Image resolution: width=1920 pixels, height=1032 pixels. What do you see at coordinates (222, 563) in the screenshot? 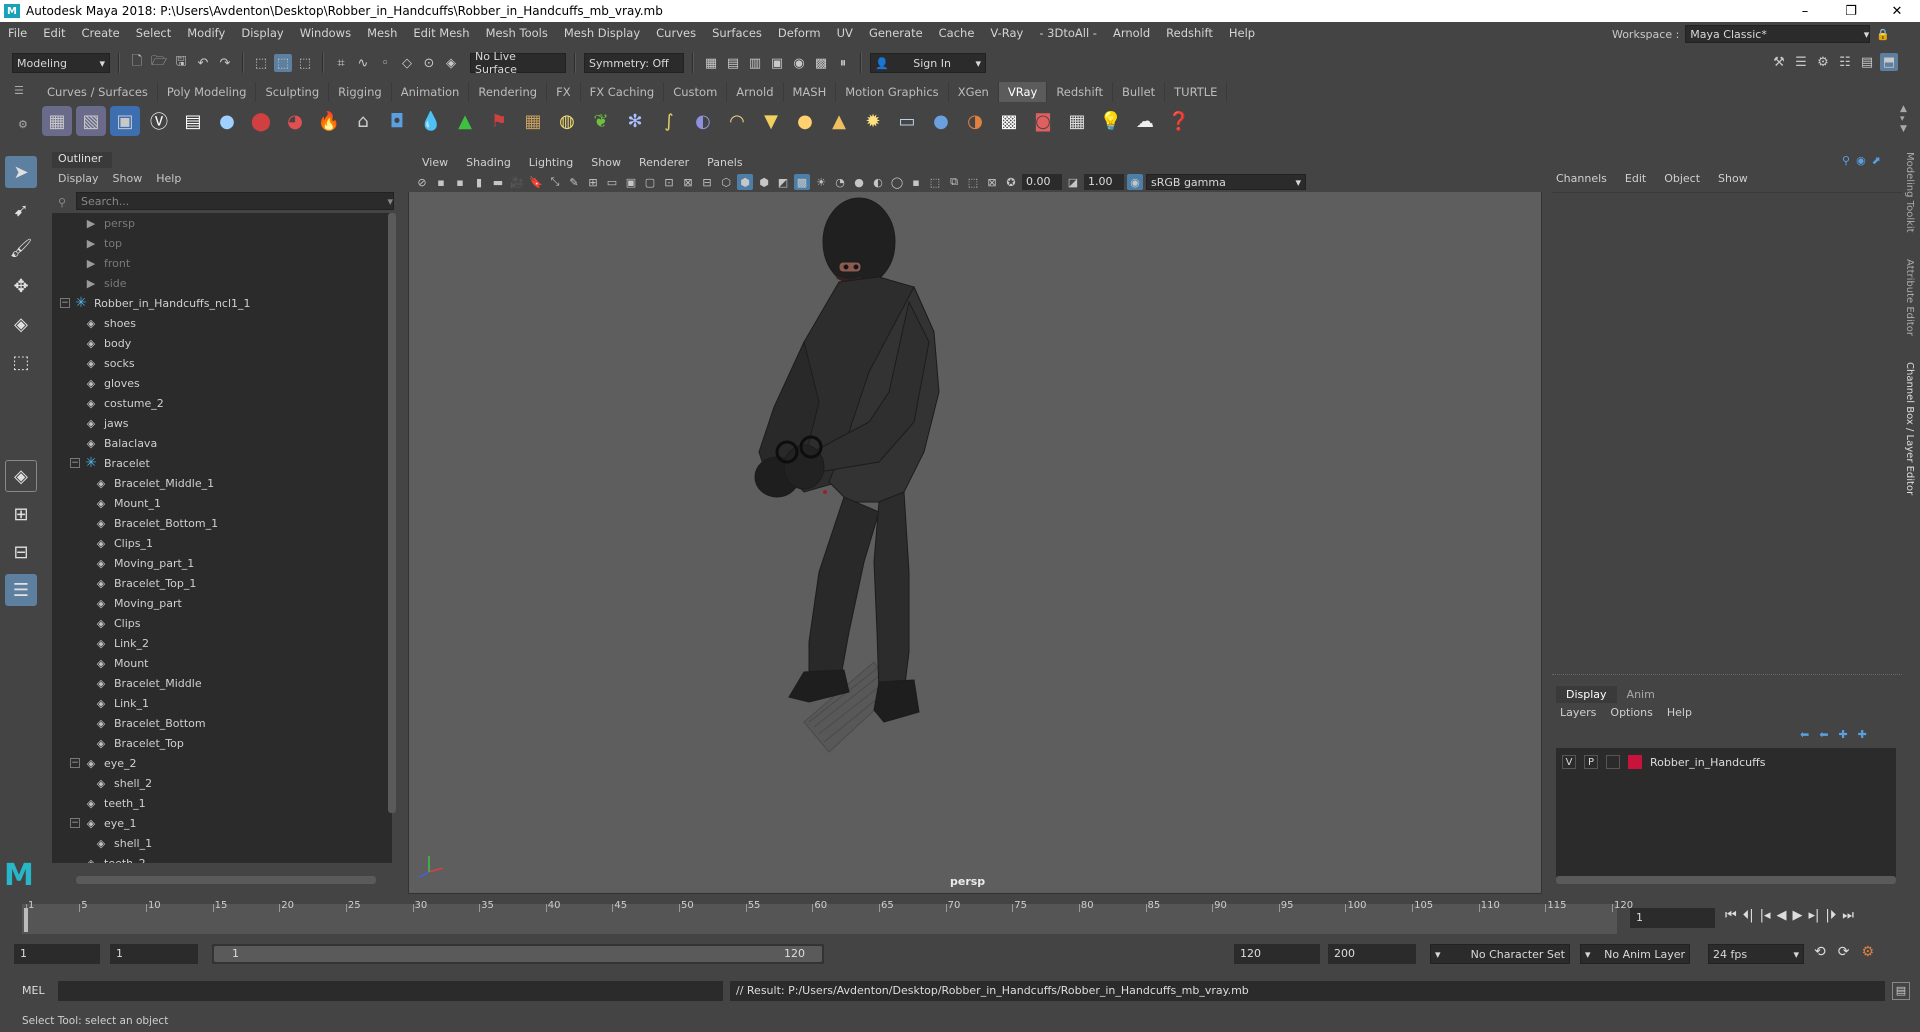
I see `outliner-item-moving-part-1: ◈ Moving_part_1` at bounding box center [222, 563].